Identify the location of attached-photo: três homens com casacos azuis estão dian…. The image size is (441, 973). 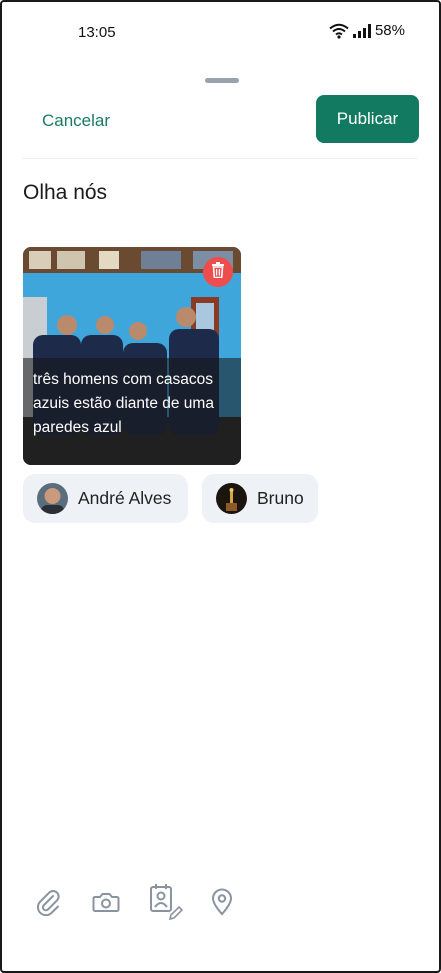
(132, 356).